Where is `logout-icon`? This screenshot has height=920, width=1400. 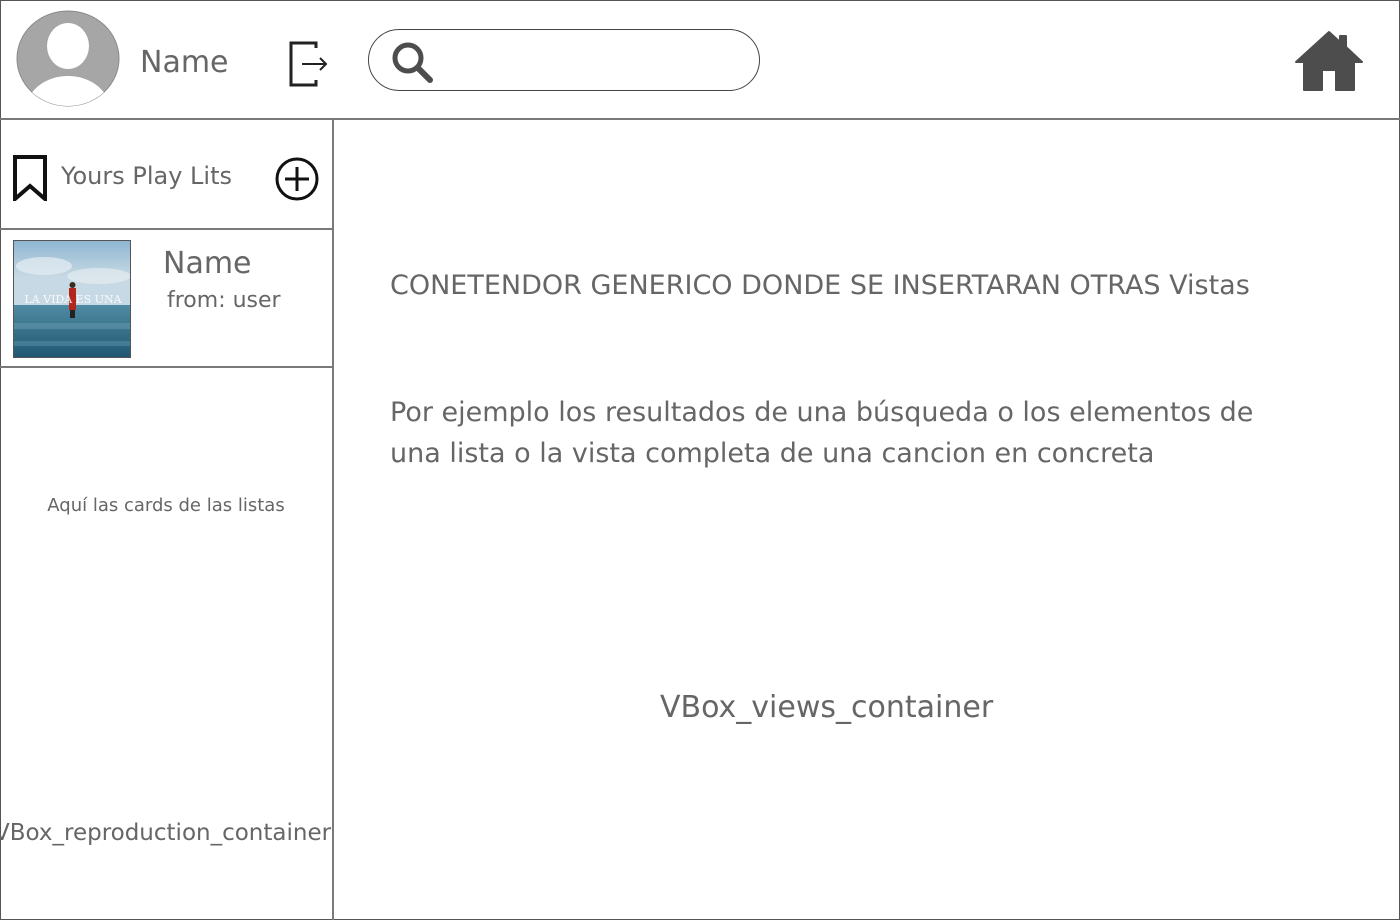 logout-icon is located at coordinates (308, 64).